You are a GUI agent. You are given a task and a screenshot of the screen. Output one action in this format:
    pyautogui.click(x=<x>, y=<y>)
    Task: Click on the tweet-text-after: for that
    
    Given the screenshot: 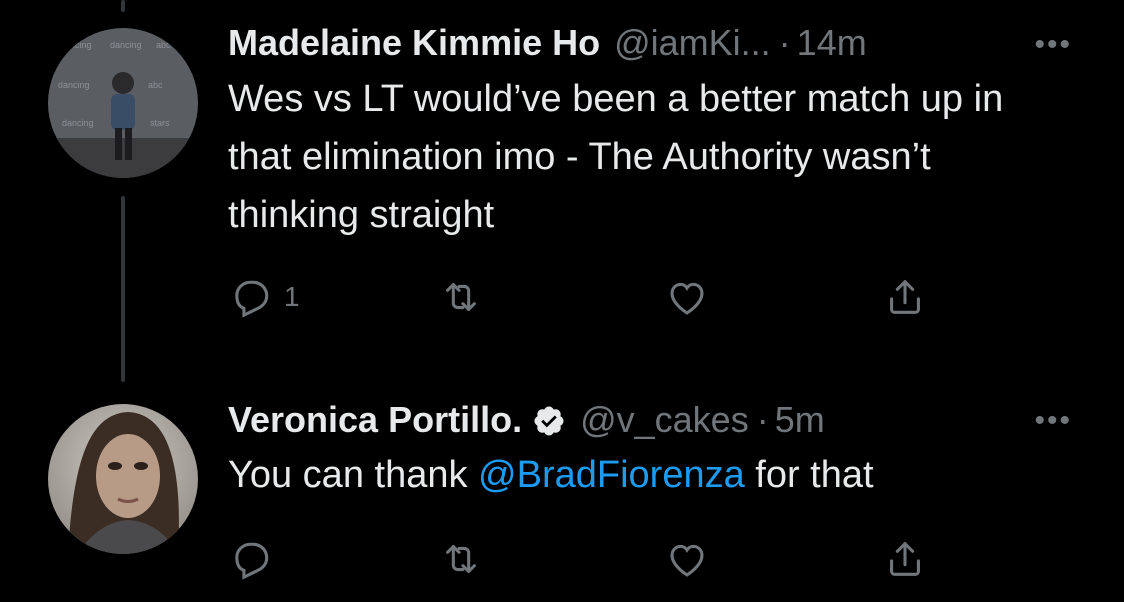 What is the action you would take?
    pyautogui.click(x=809, y=475)
    